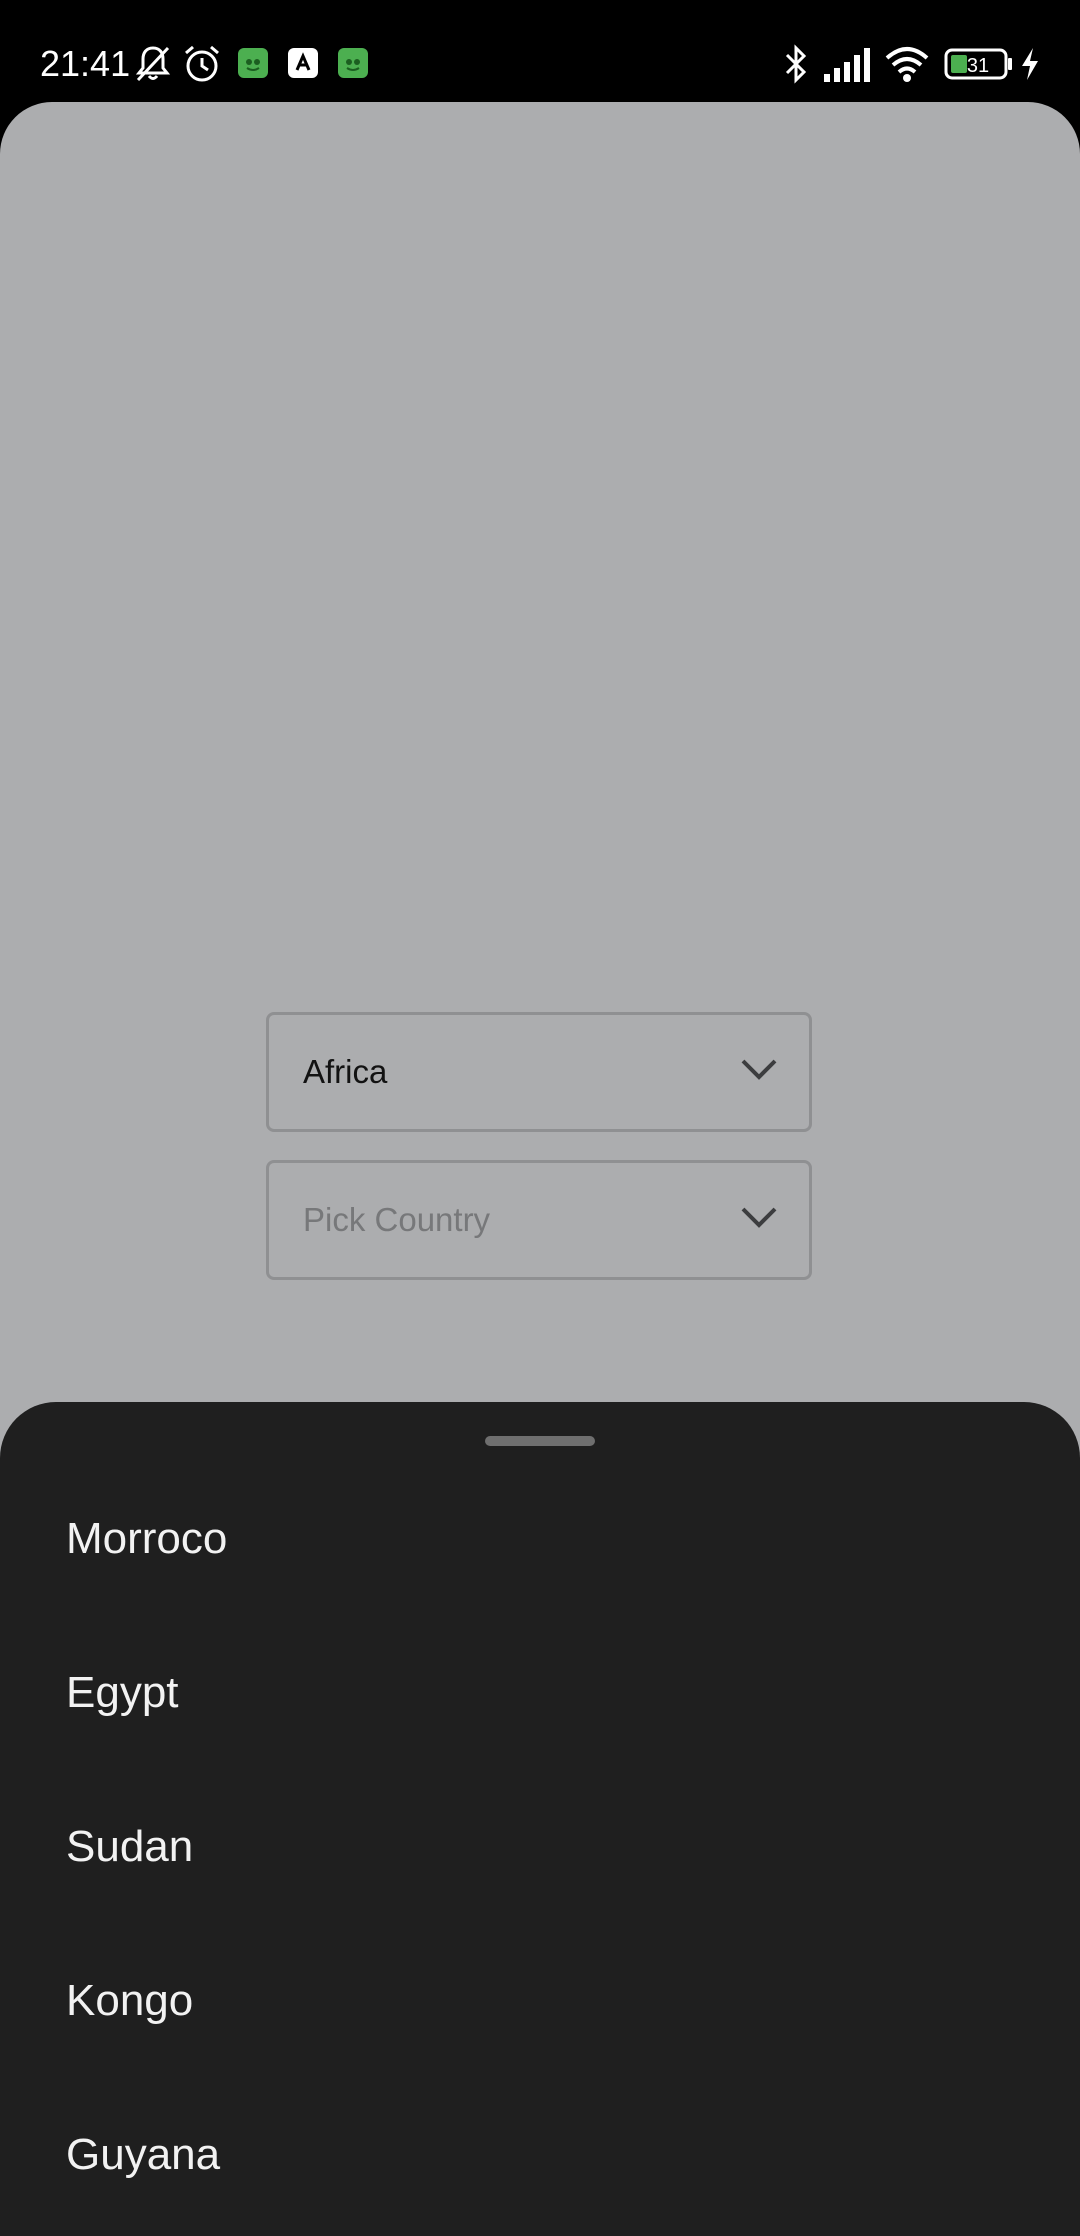 The image size is (1080, 2236). What do you see at coordinates (539, 1220) in the screenshot?
I see `country-dropdown: Pick Country` at bounding box center [539, 1220].